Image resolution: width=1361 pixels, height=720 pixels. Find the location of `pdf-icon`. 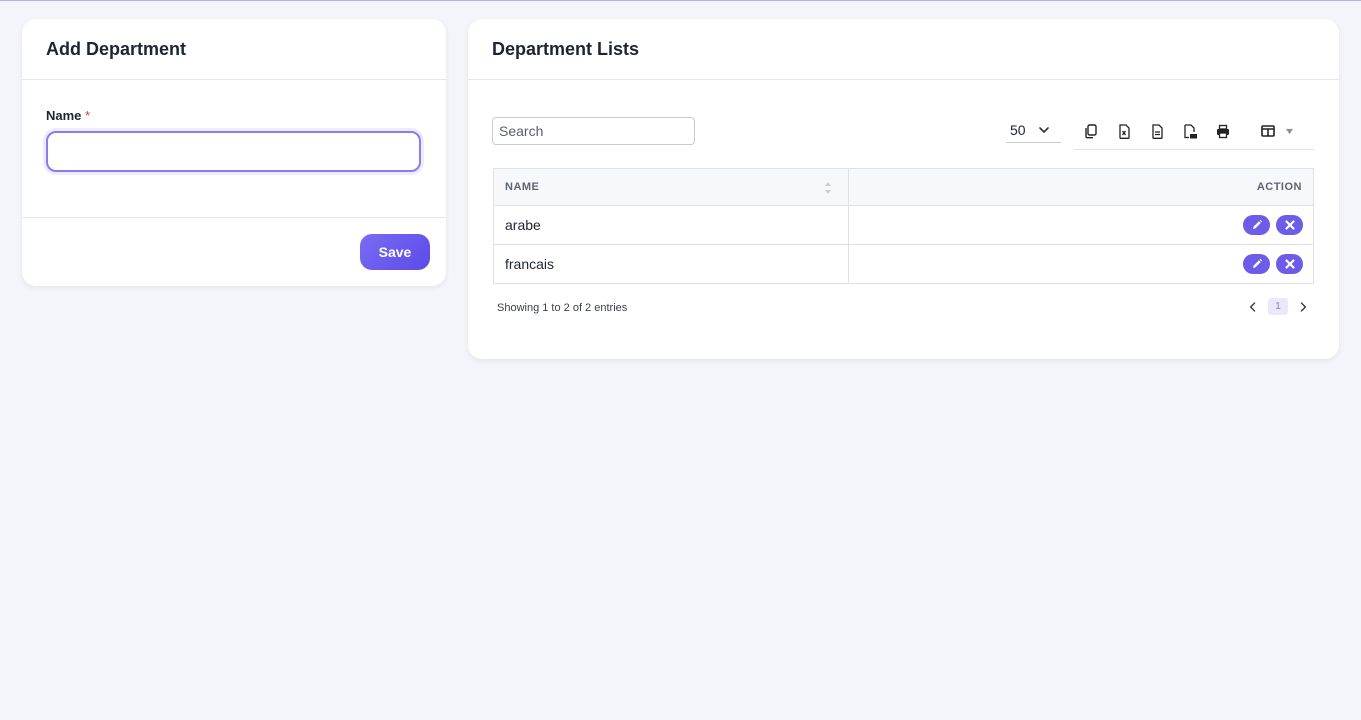

pdf-icon is located at coordinates (1190, 130).